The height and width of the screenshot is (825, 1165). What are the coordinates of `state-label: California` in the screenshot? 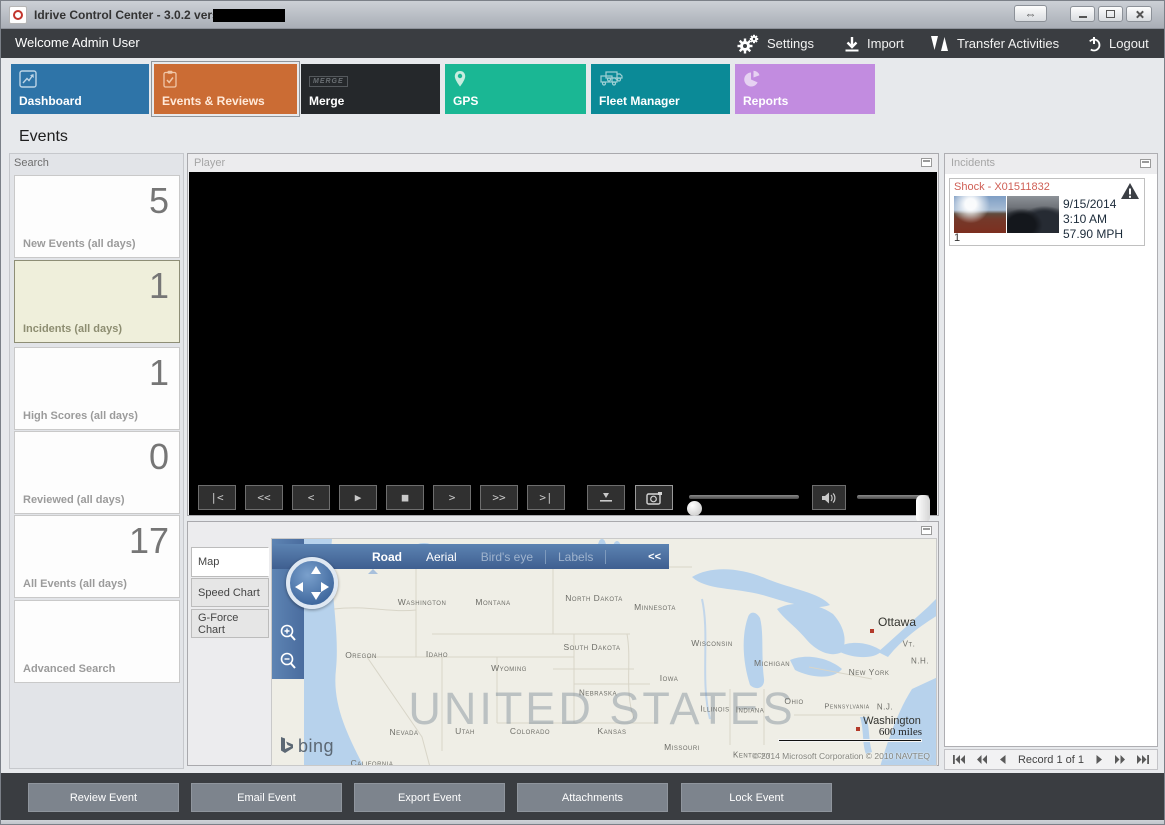 It's located at (372, 762).